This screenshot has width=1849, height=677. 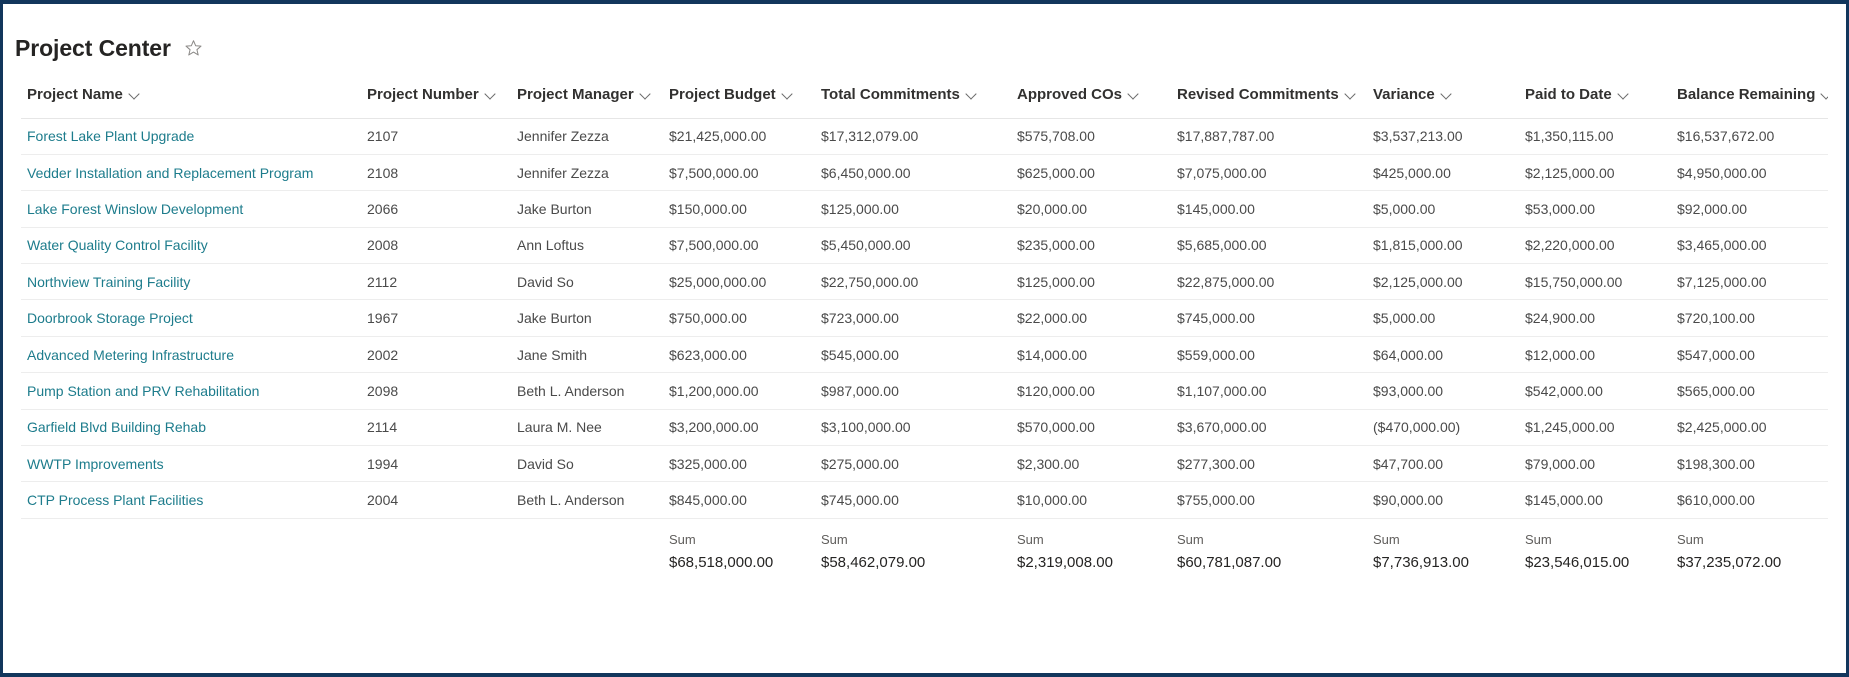 I want to click on cell-project-name: Lake Forest Winslow Development, so click(x=191, y=209).